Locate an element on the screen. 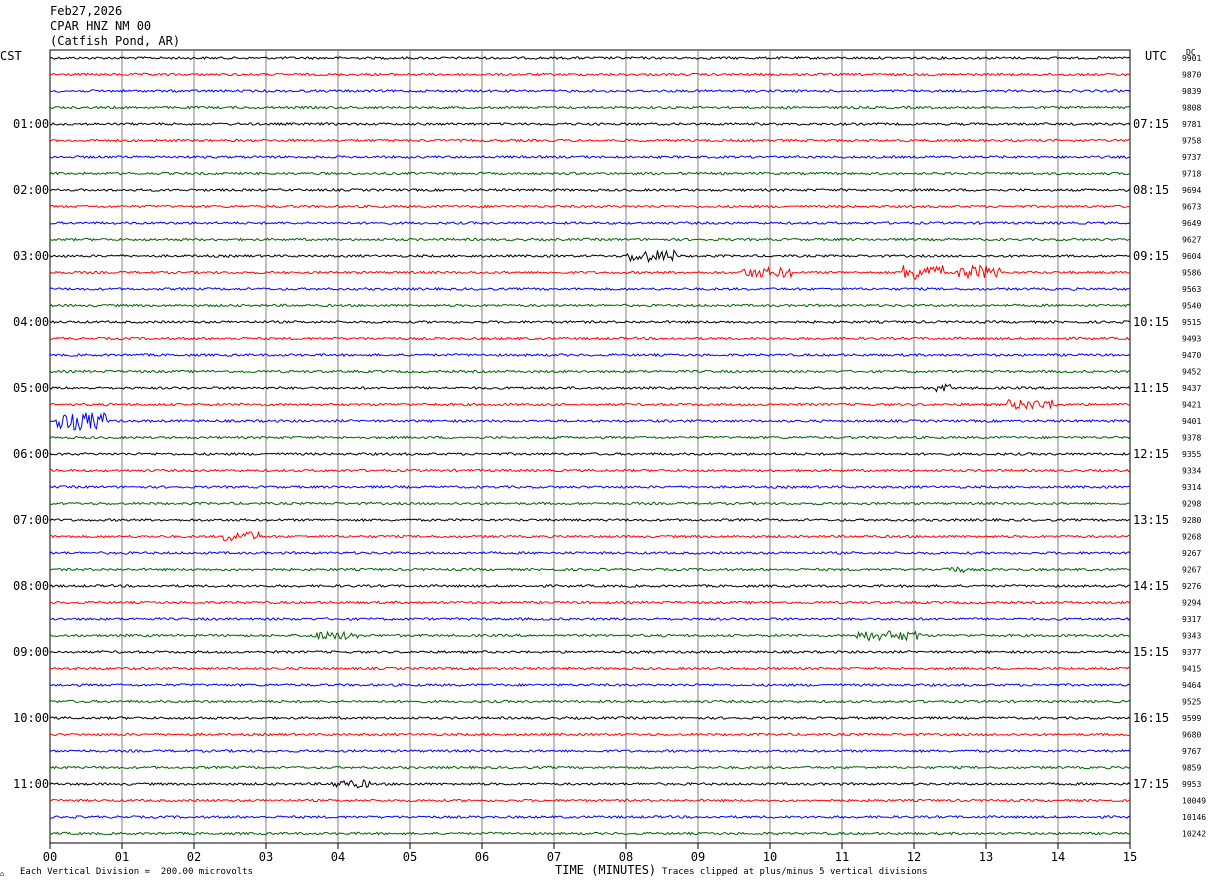 The image size is (1210, 886). dc-offset-label: 9464 is located at coordinates (1191, 685).